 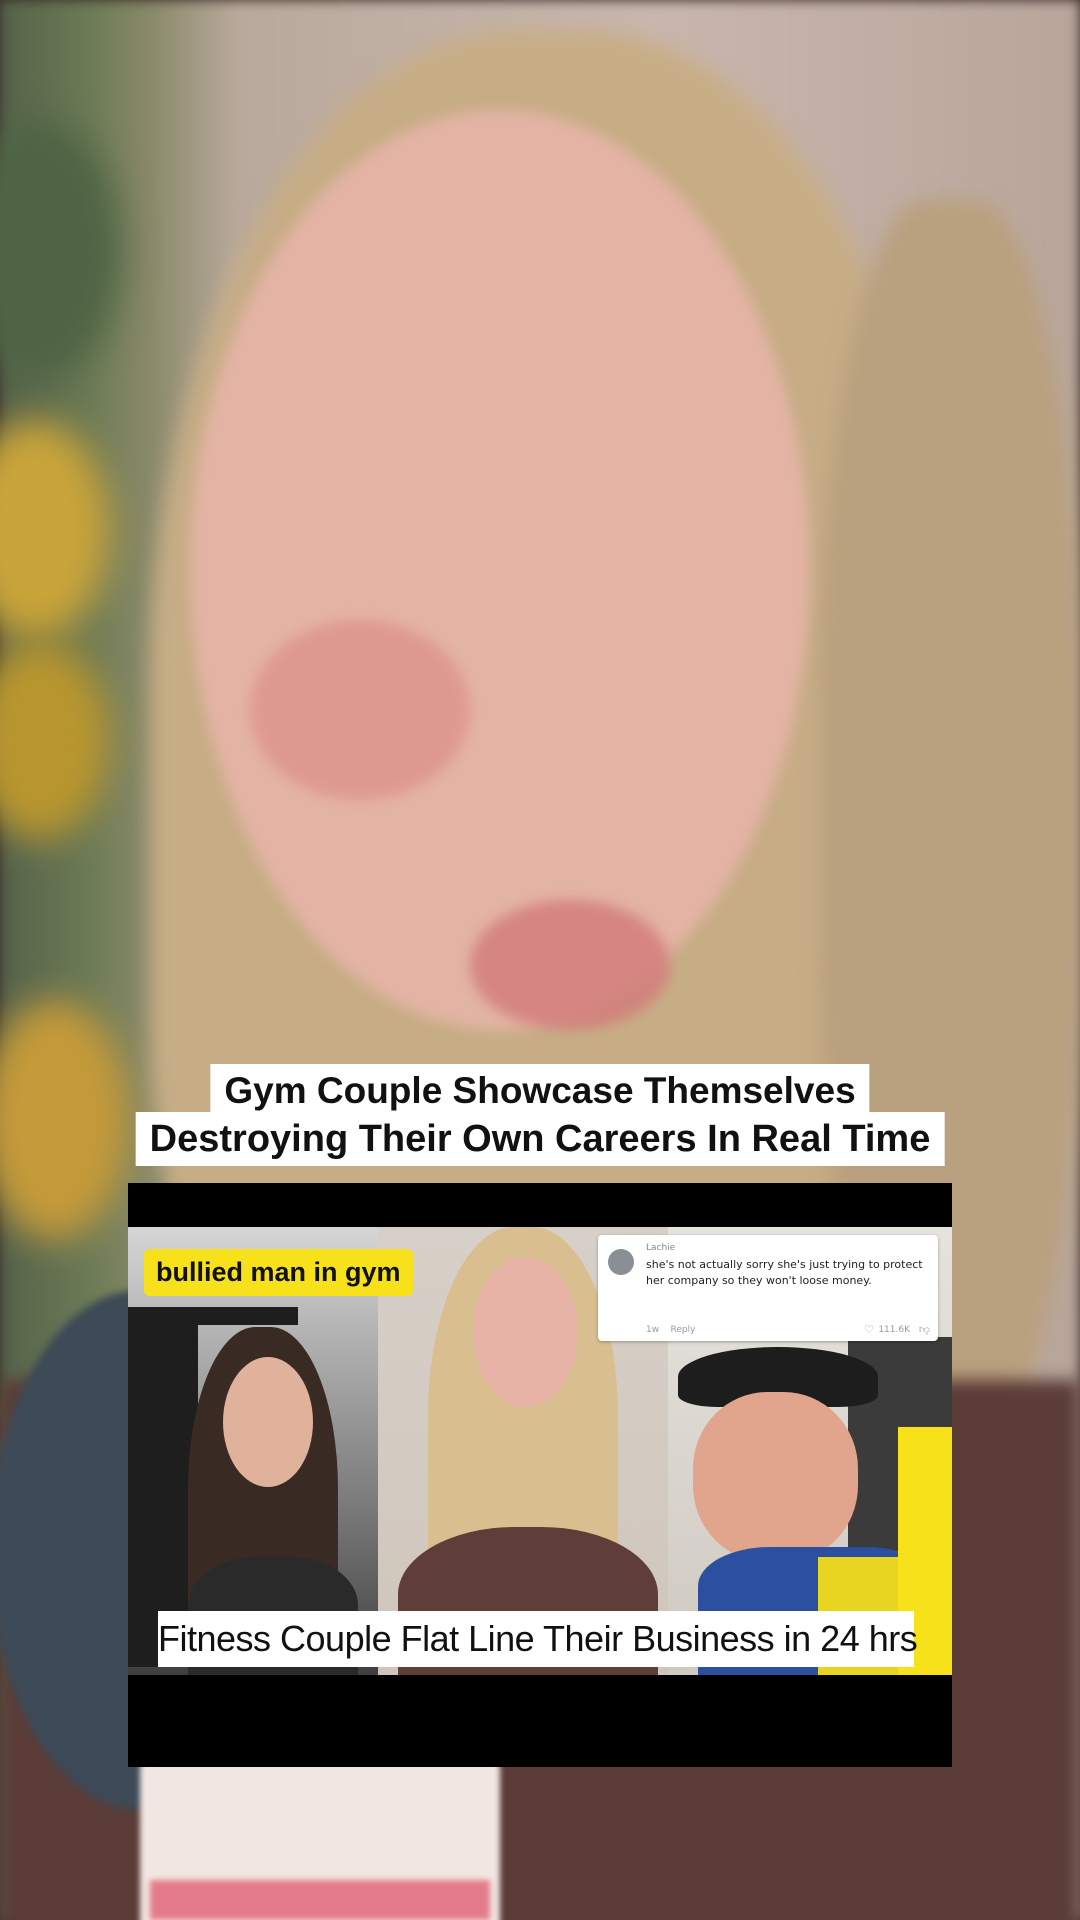 I want to click on bullied-badge: bullied man in gym, so click(x=278, y=1272).